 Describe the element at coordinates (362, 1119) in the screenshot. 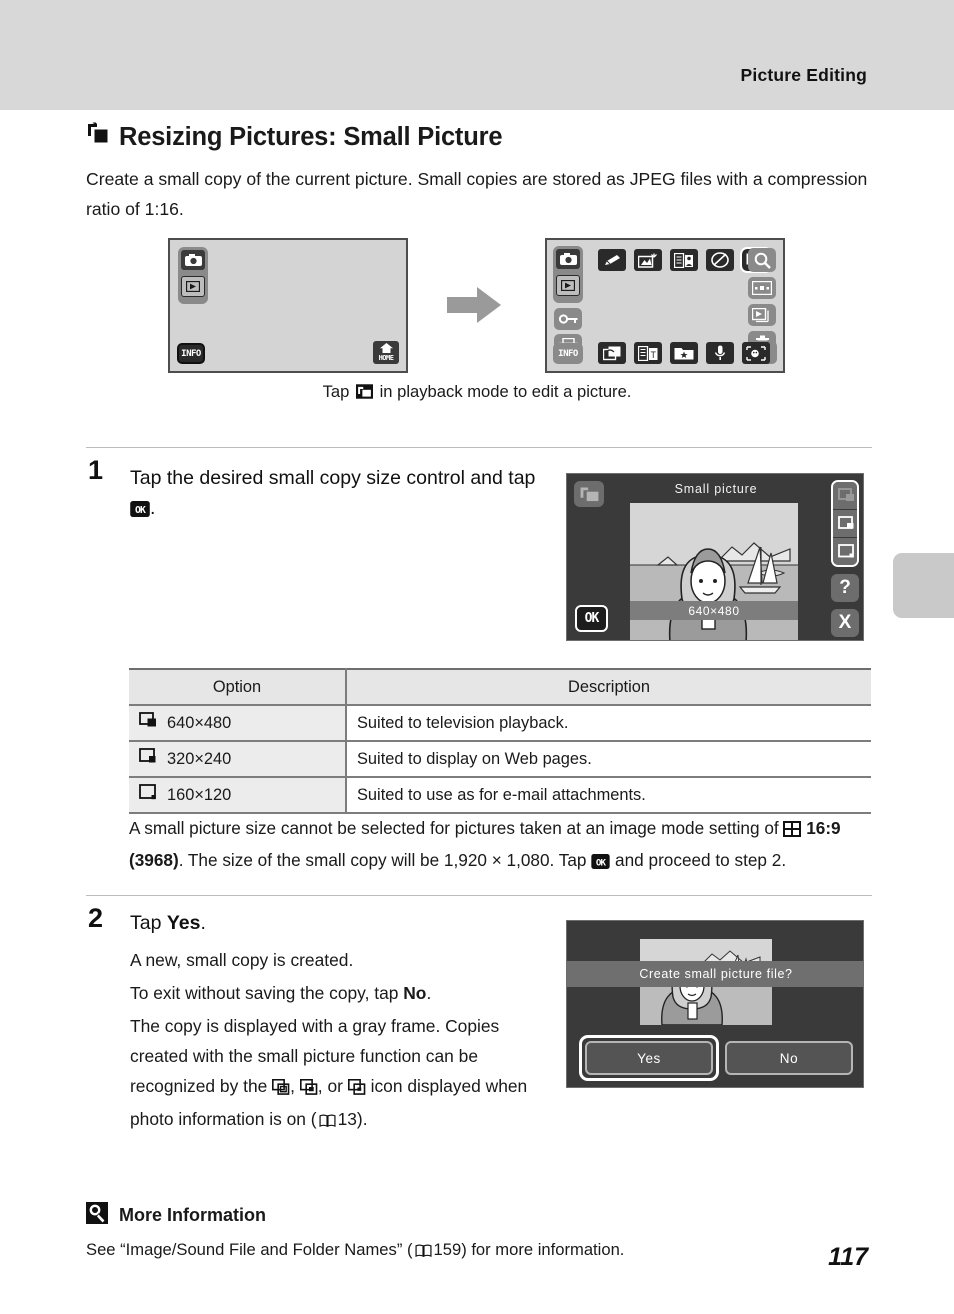

I see `step-2-p3-e: ).` at that location.